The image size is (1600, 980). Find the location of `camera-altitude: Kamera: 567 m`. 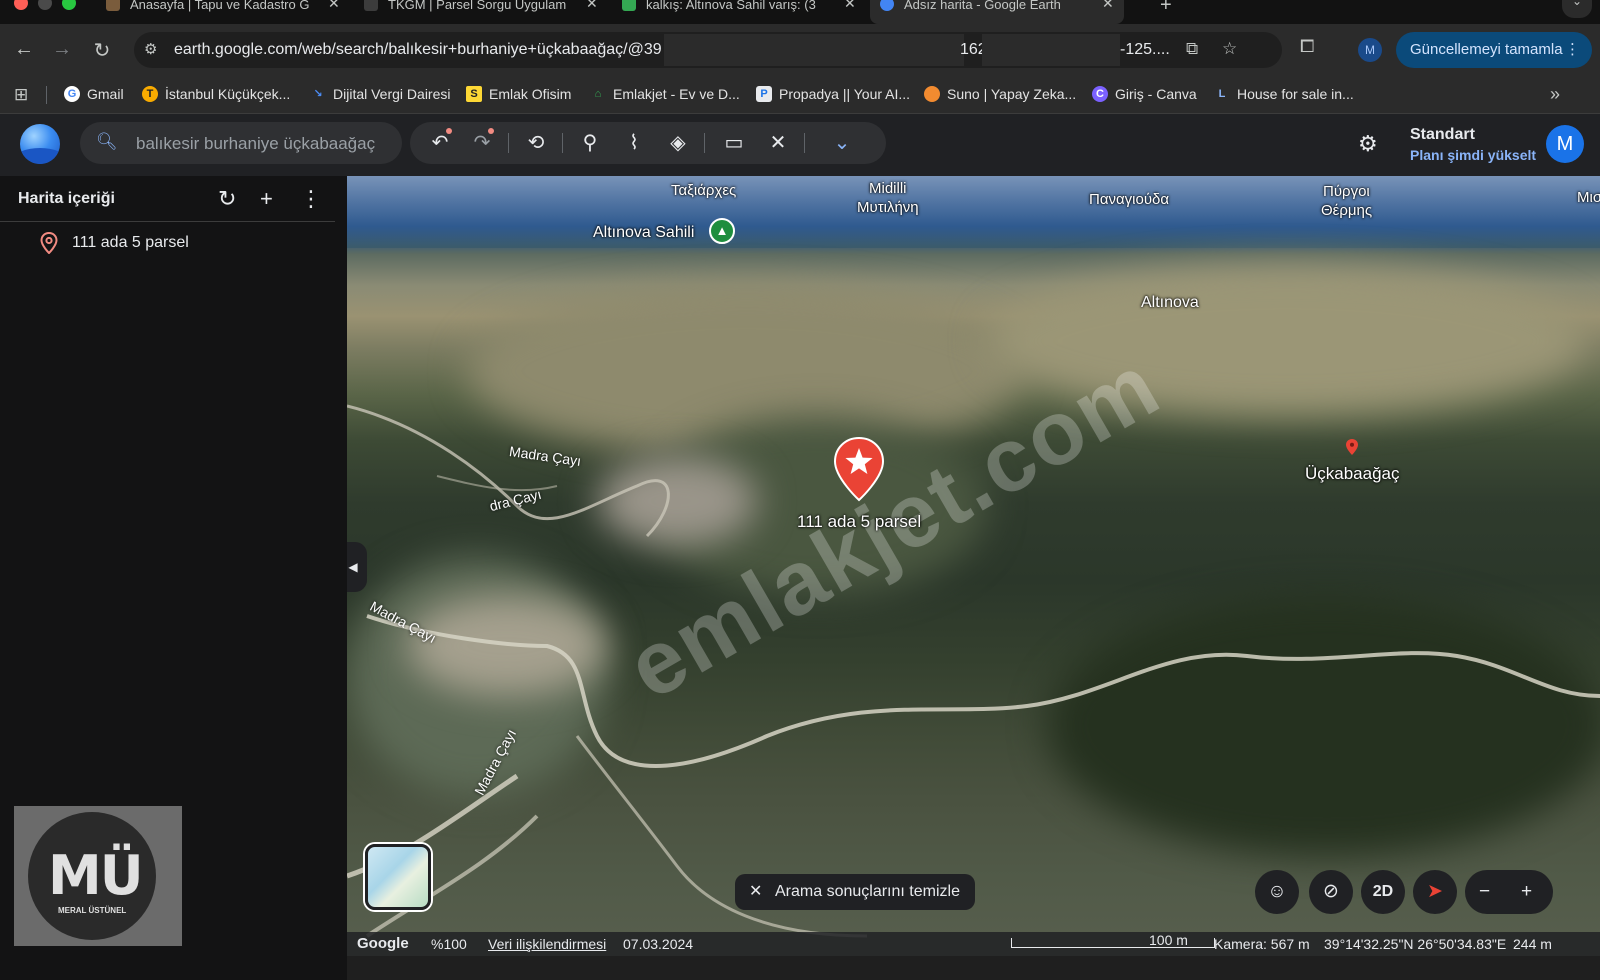

camera-altitude: Kamera: 567 m is located at coordinates (1262, 944).